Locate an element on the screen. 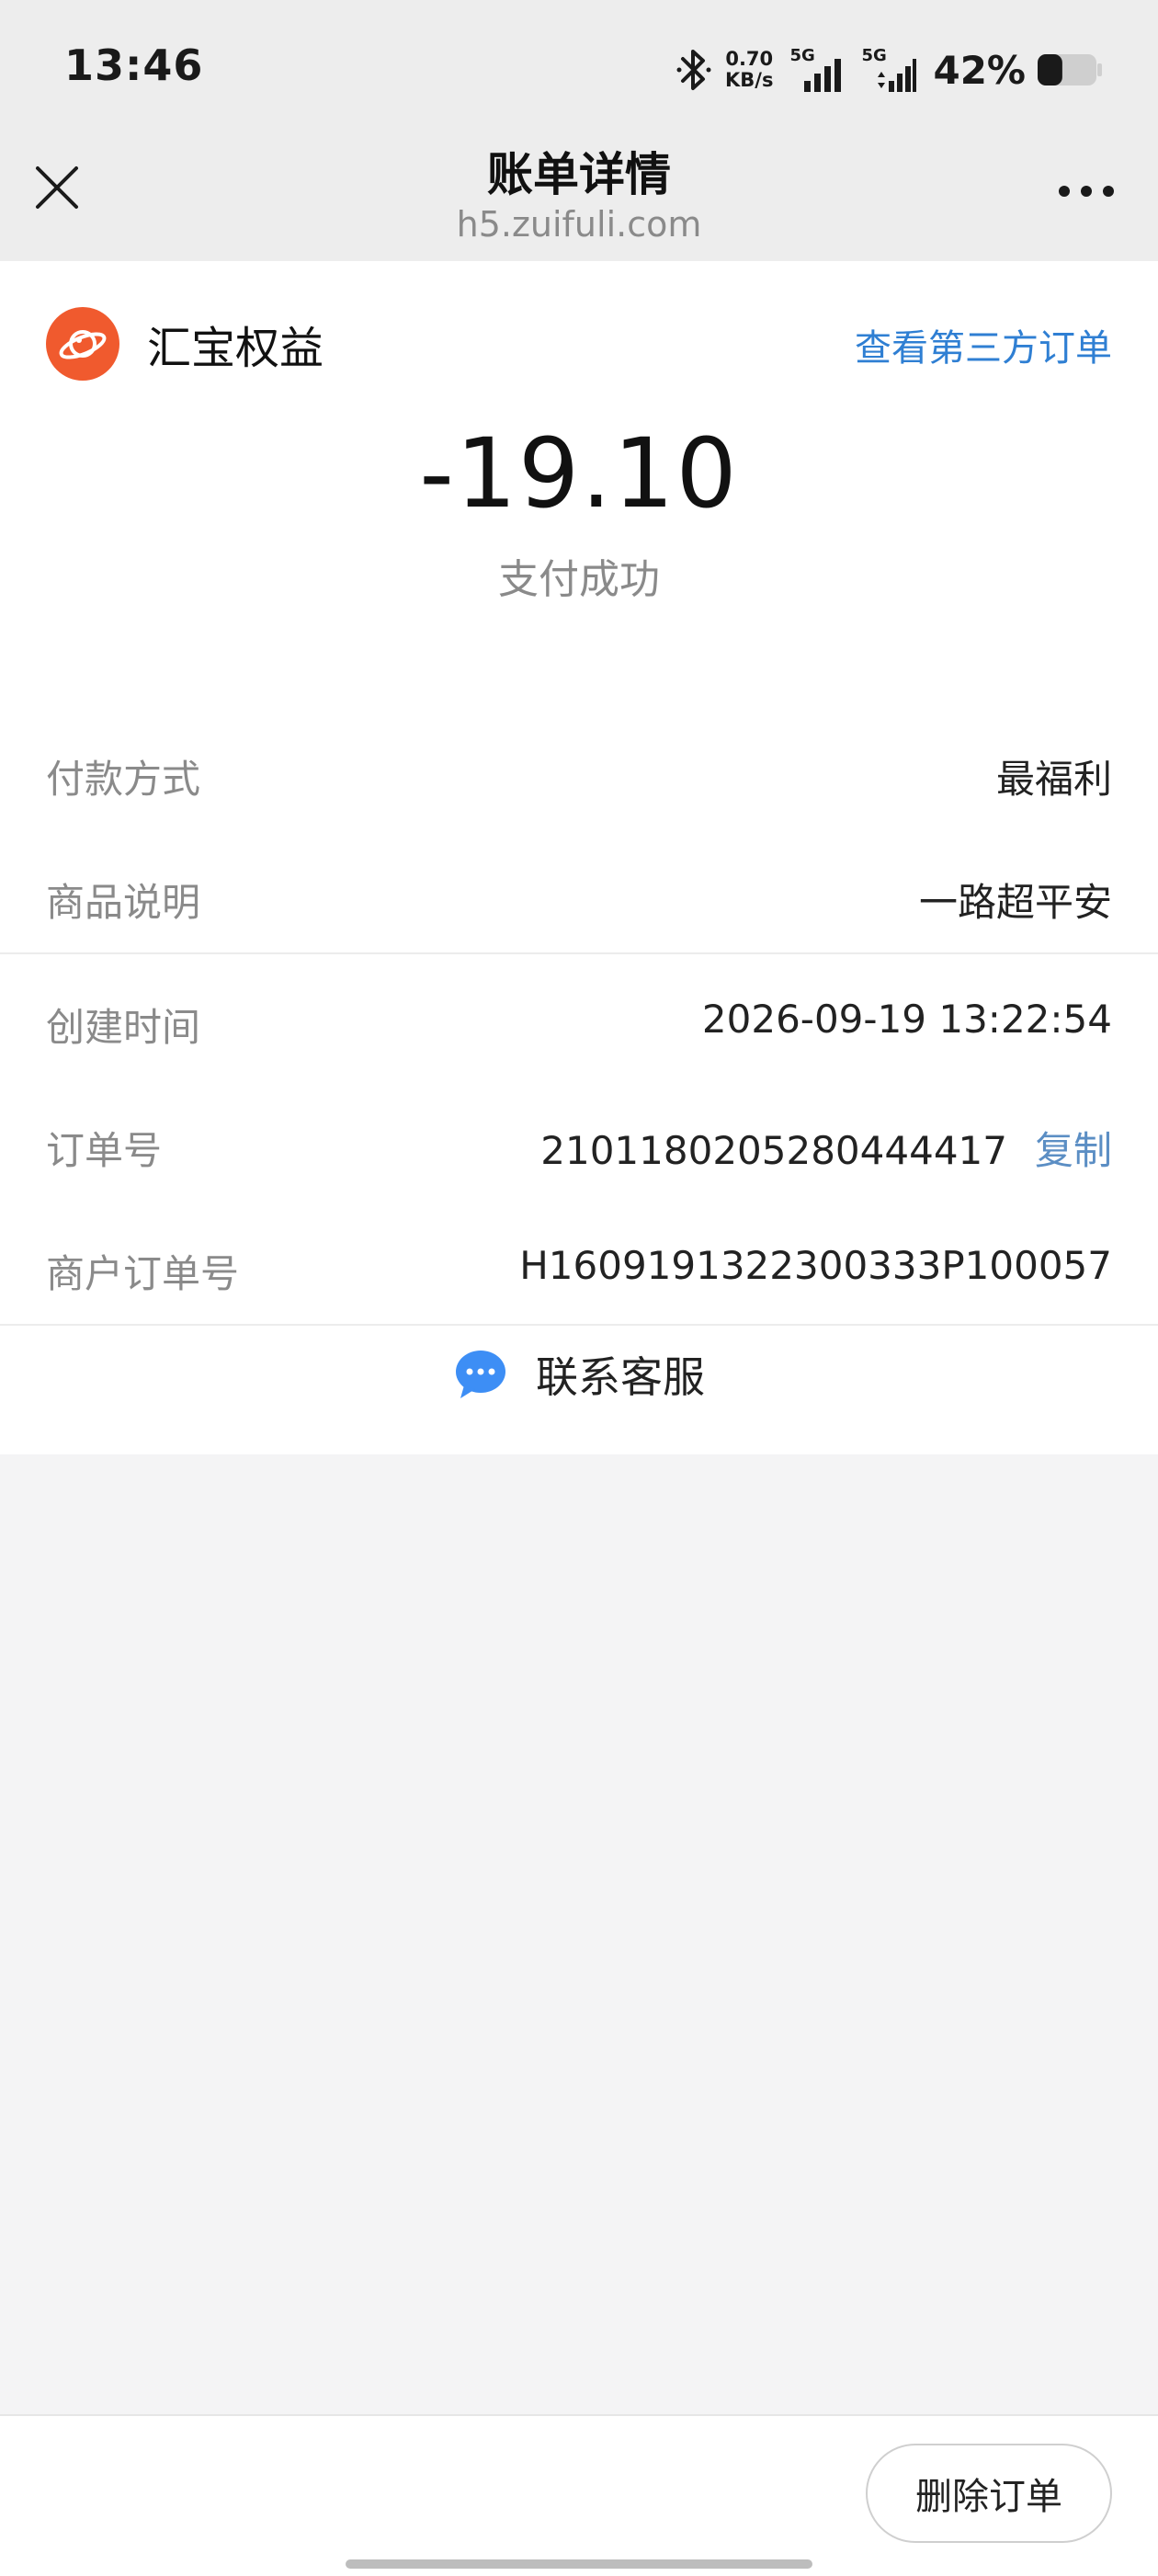 The width and height of the screenshot is (1158, 2576). payment-amount: -19.10 is located at coordinates (579, 473).